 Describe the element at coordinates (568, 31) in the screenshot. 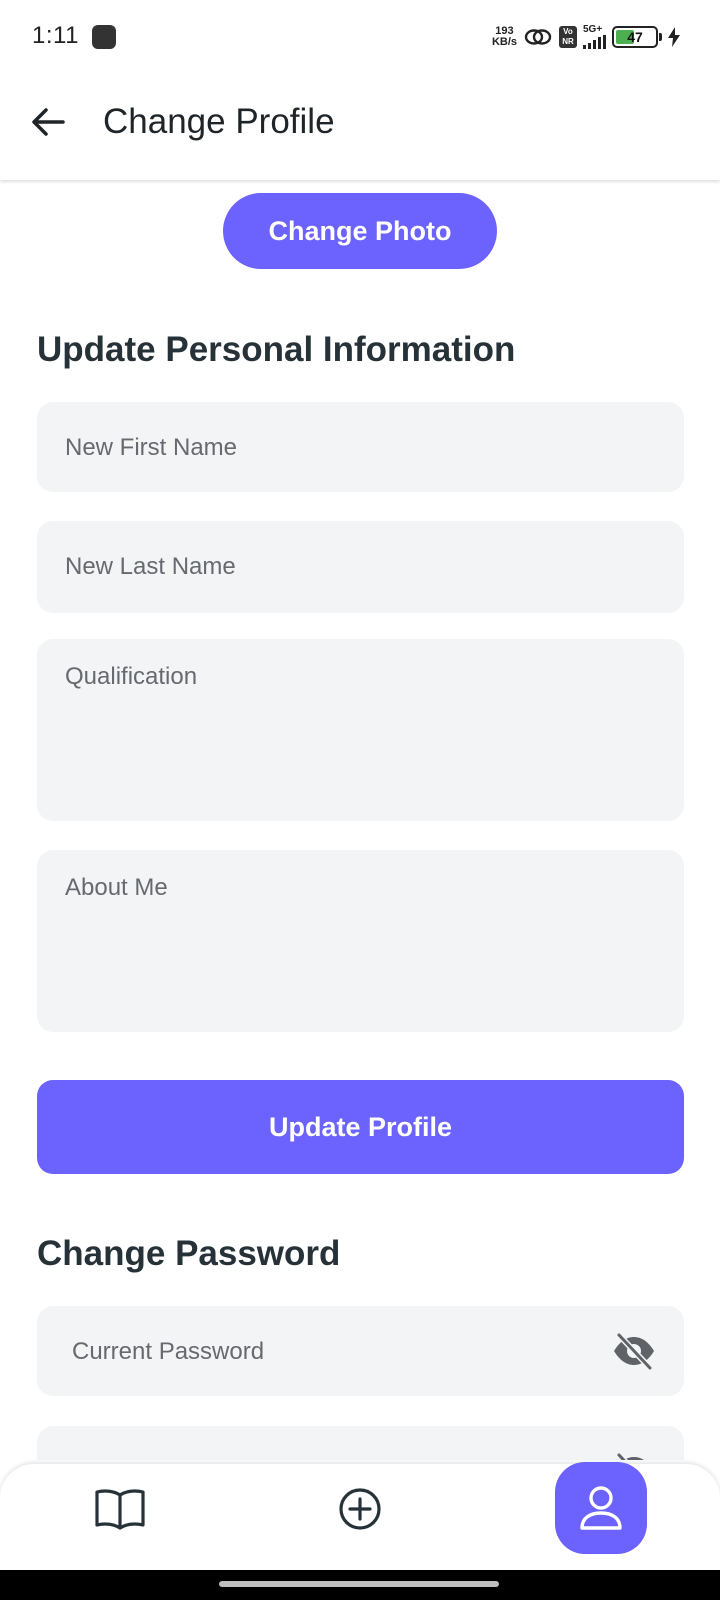

I see `volte-top-label: Vo` at that location.